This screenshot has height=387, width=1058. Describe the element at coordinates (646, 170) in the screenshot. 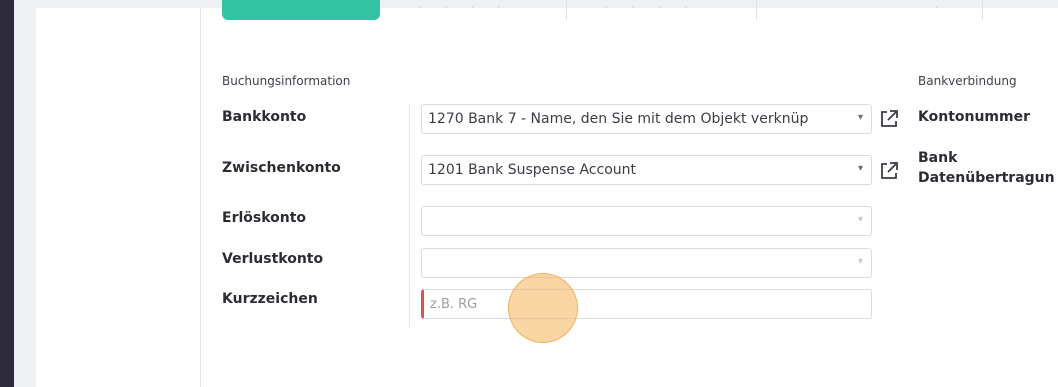

I see `zwischenkonto-select: 1201 Bank Suspense Account ▾` at that location.